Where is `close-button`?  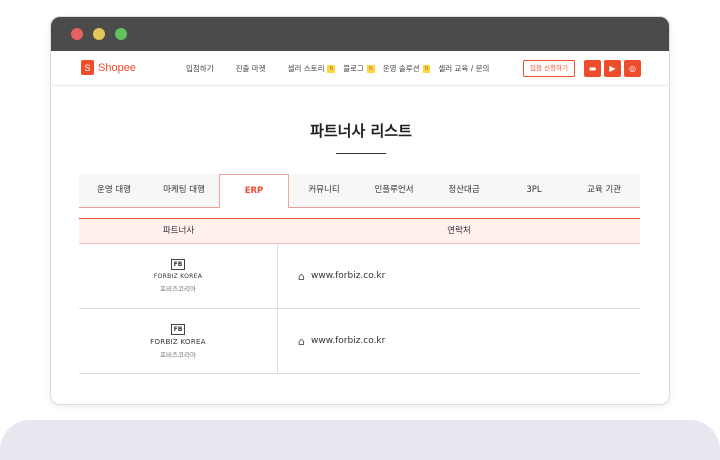 close-button is located at coordinates (77, 34).